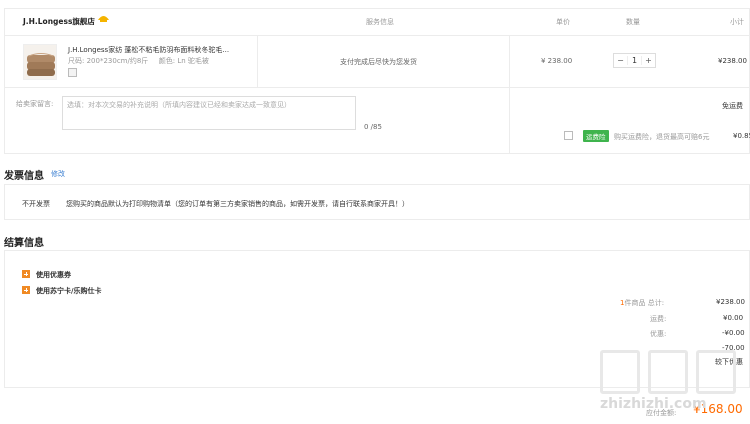  Describe the element at coordinates (658, 334) in the screenshot. I see `discount-label: 优惠:` at that location.